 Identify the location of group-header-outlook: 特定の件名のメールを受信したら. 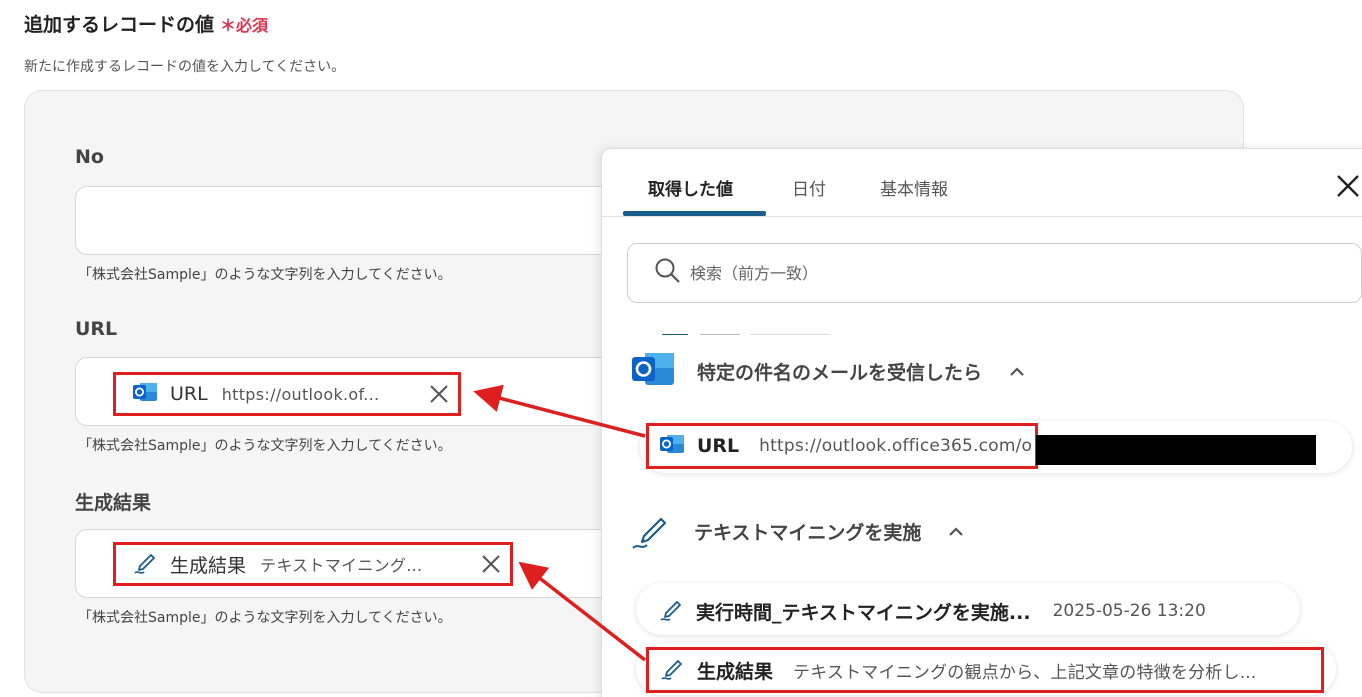
(828, 371).